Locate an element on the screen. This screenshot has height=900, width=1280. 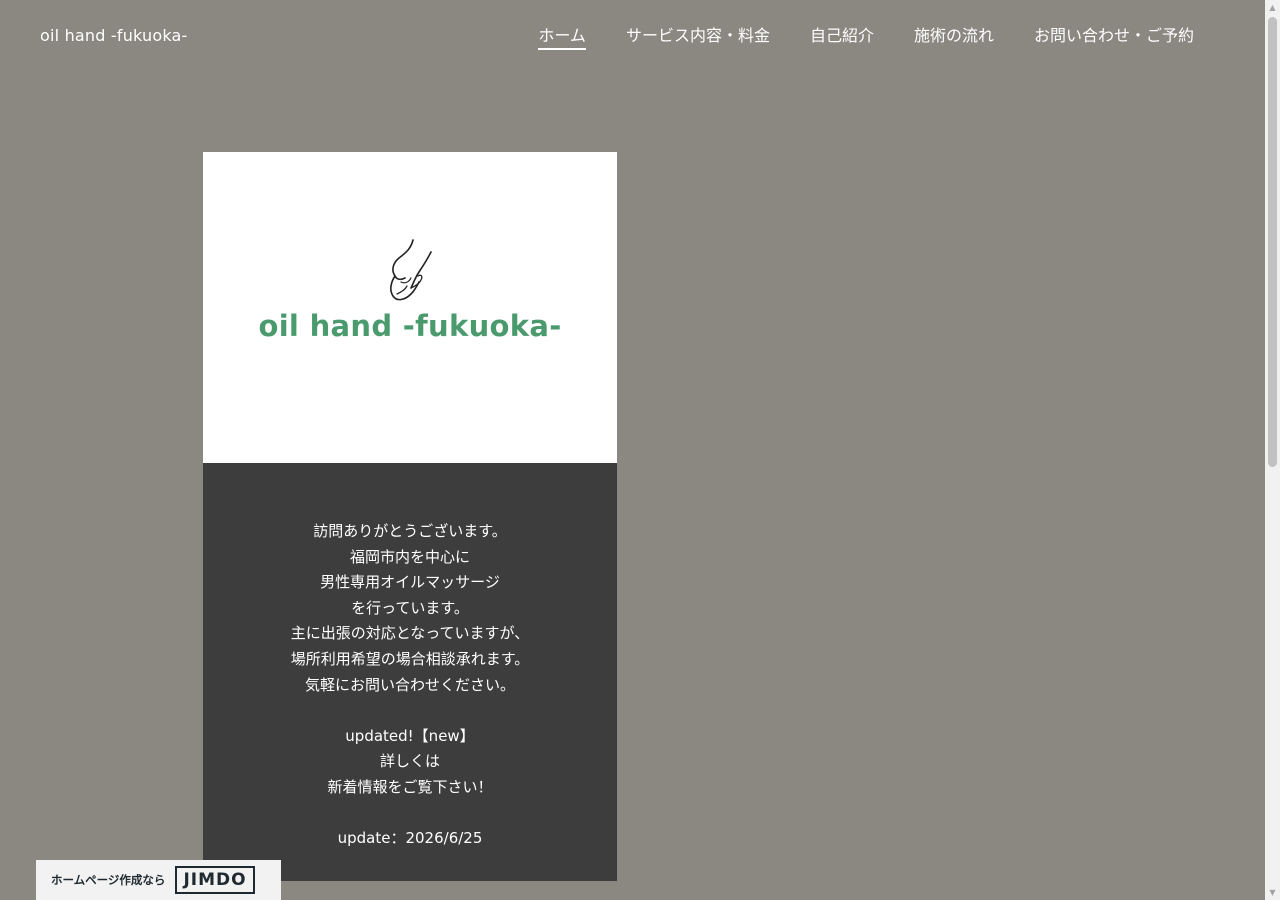
intro-line: 主に出張の対応となっていますが、 is located at coordinates (410, 633).